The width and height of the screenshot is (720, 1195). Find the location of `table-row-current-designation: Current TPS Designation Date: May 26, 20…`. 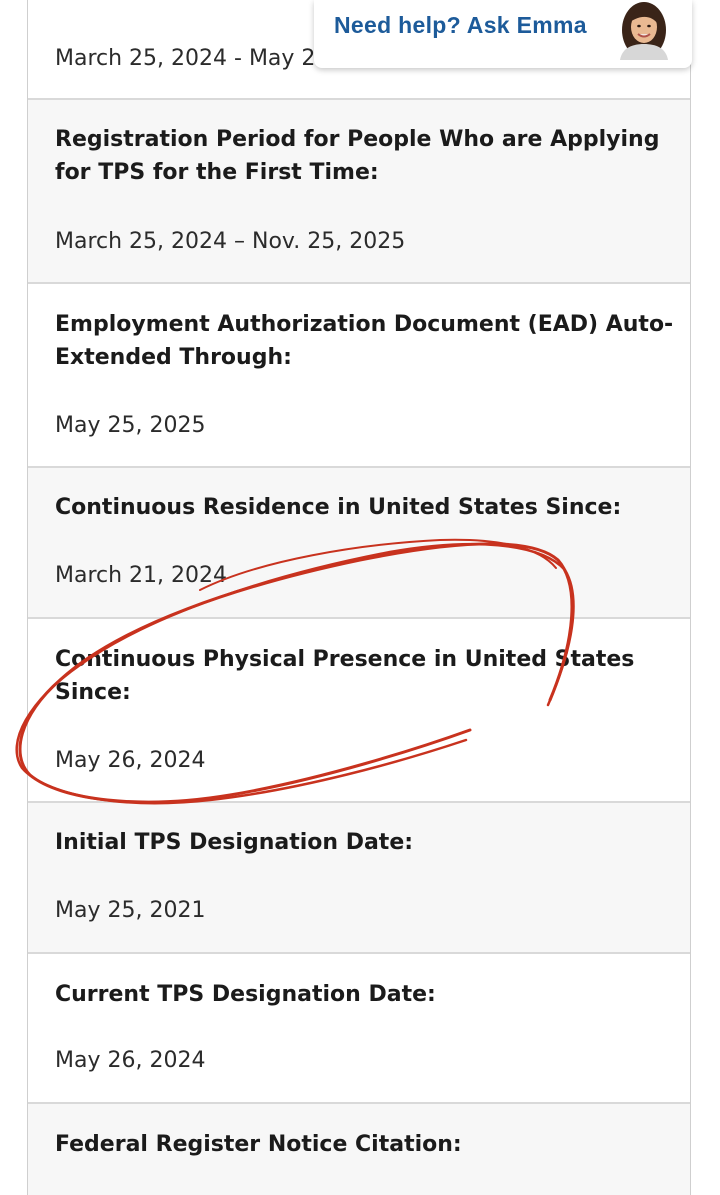

table-row-current-designation: Current TPS Designation Date: May 26, 20… is located at coordinates (359, 1029).